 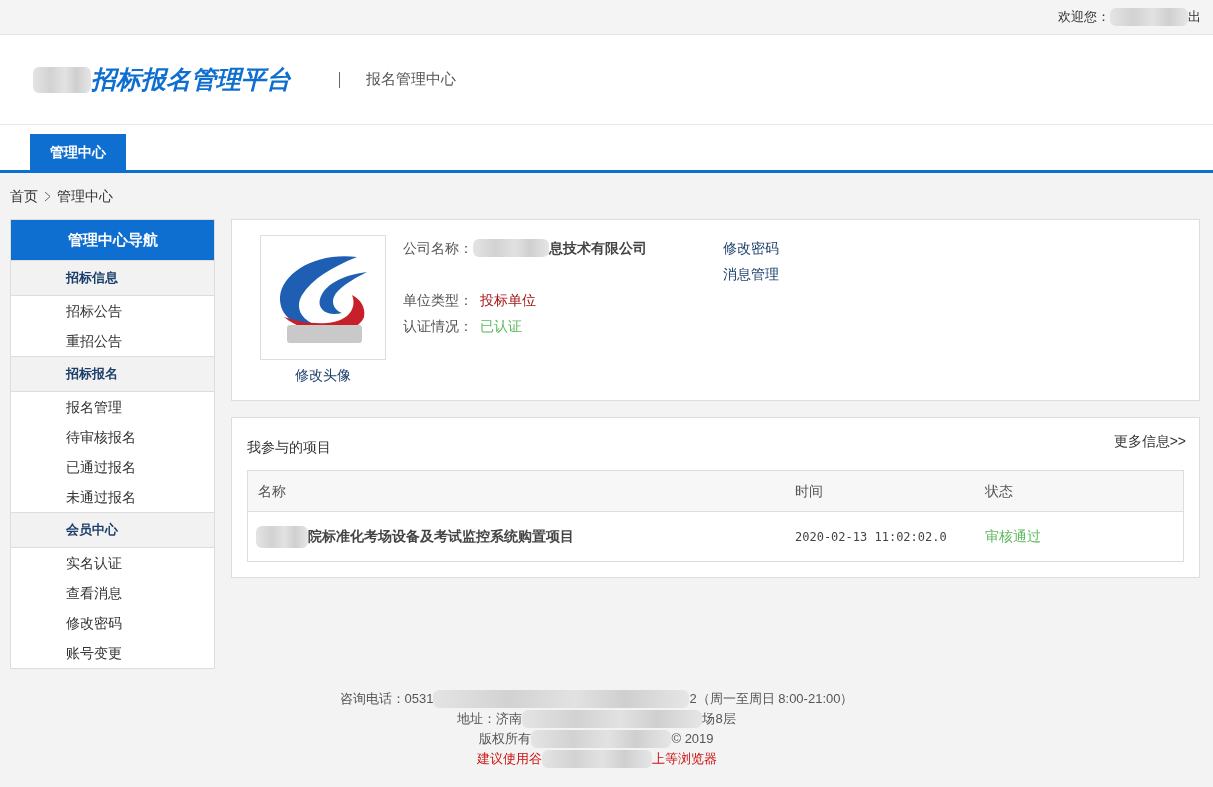 I want to click on breadcrumb-link: 首页, so click(x=24, y=196).